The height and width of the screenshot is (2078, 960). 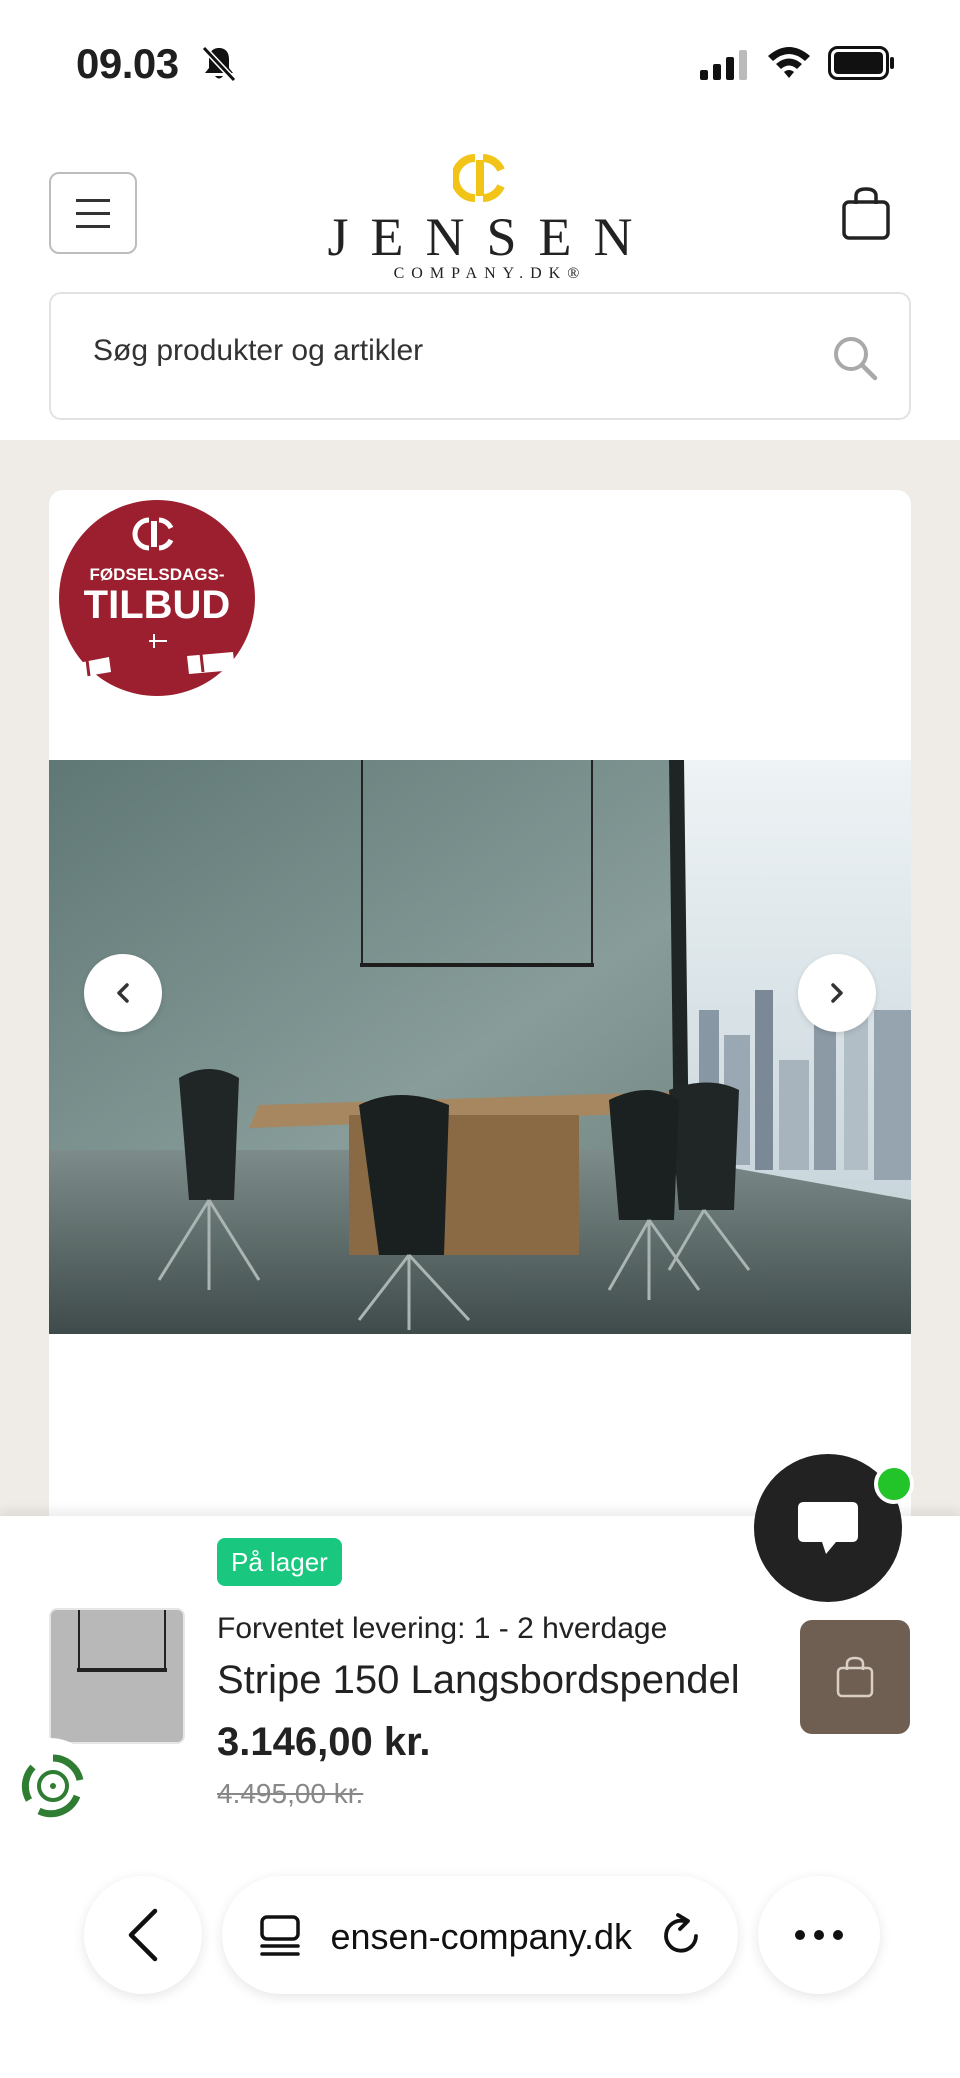 What do you see at coordinates (478, 1680) in the screenshot?
I see `product-title: Stripe 150 Langsbordspendel` at bounding box center [478, 1680].